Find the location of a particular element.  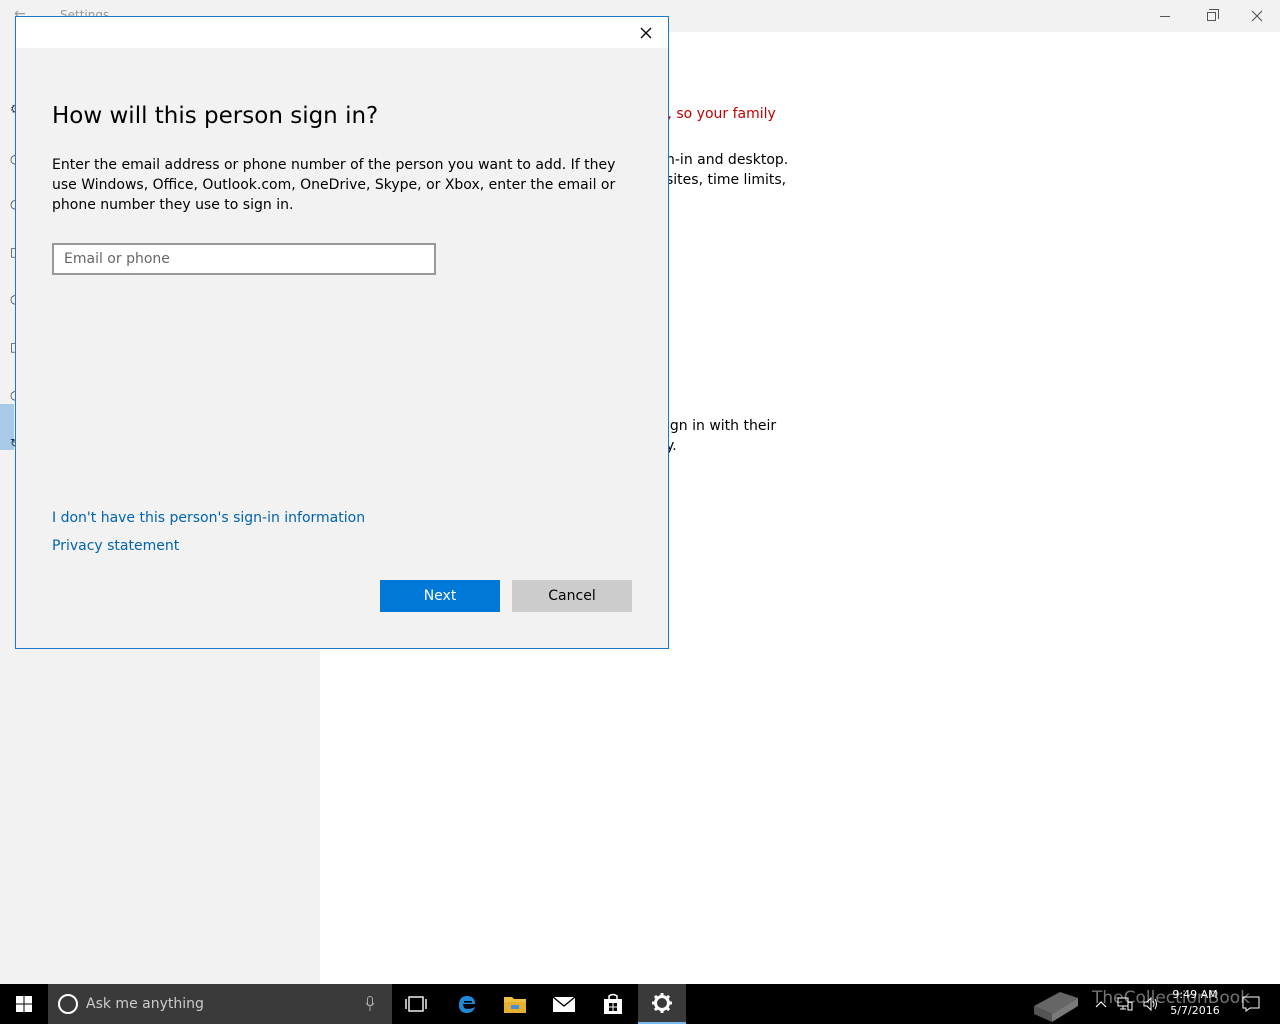

edge-icon is located at coordinates (467, 1004).